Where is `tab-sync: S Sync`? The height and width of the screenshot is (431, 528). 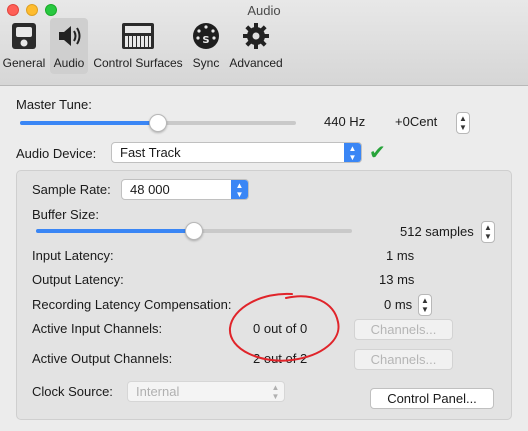 tab-sync: S Sync is located at coordinates (206, 46).